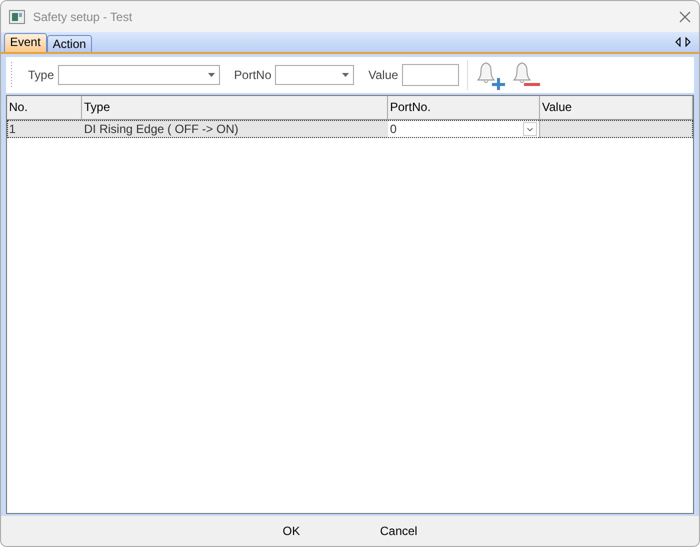 The height and width of the screenshot is (547, 700). Describe the element at coordinates (161, 129) in the screenshot. I see `table-cell-text: DI Rising Edge ( OFF -> ON)` at that location.